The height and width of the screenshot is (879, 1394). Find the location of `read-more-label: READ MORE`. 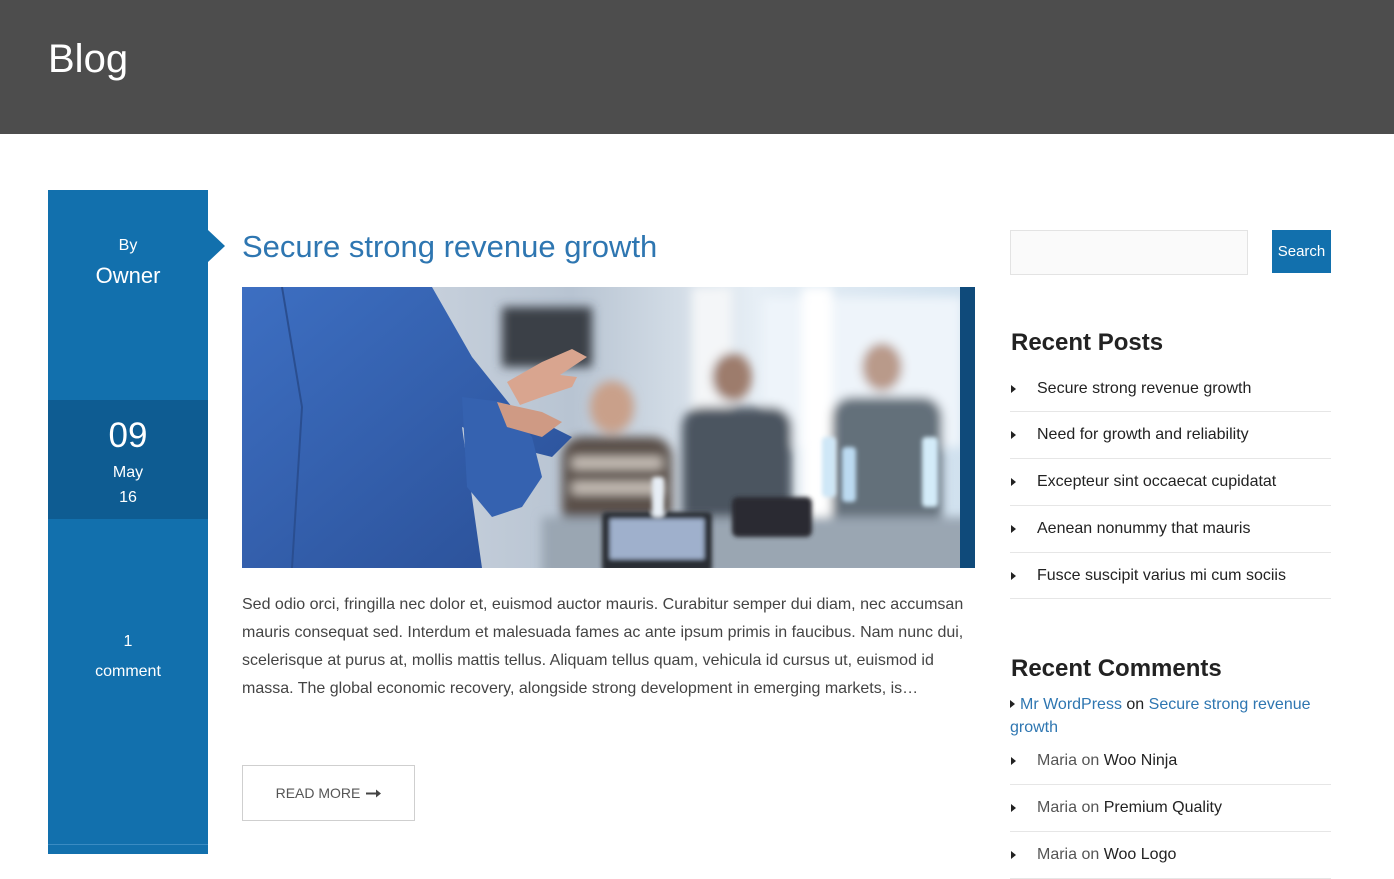

read-more-label: READ MORE is located at coordinates (318, 793).